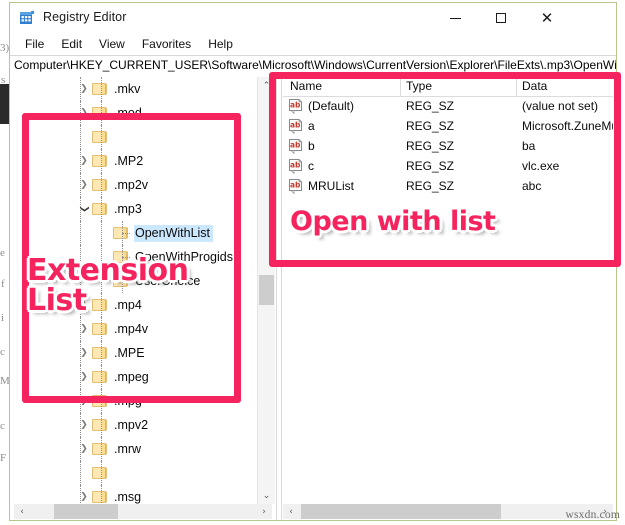 This screenshot has height=525, width=625. Describe the element at coordinates (560, 106) in the screenshot. I see `value-data: (value not set)` at that location.